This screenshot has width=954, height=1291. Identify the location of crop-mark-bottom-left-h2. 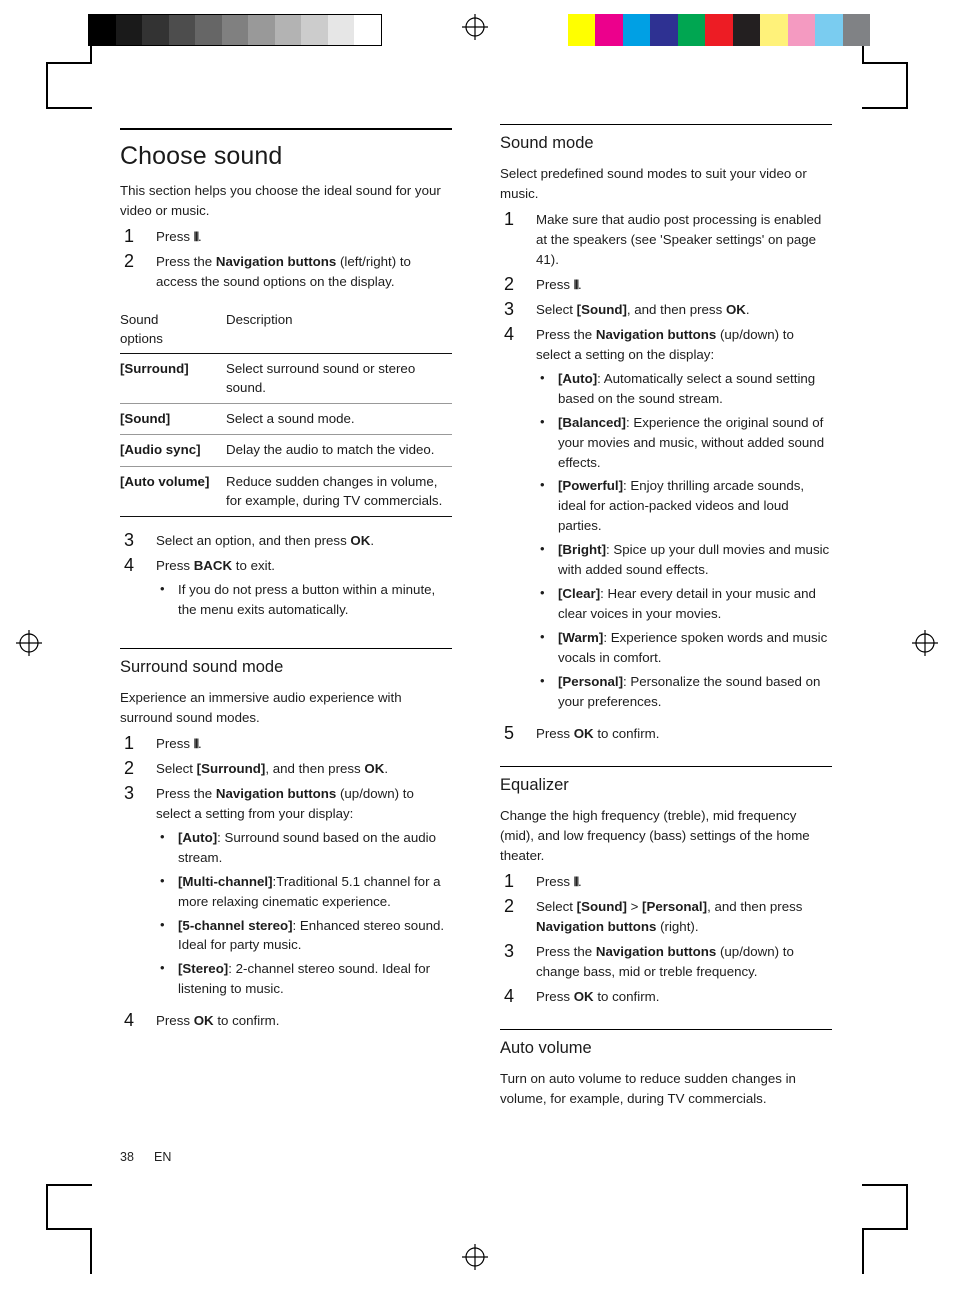
(69, 1185).